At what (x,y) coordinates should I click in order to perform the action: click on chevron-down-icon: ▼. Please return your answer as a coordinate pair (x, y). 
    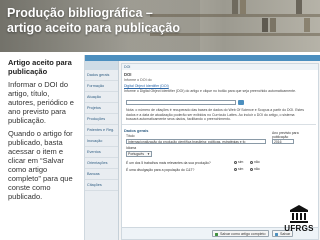
    Looking at the image, I should click on (148, 154).